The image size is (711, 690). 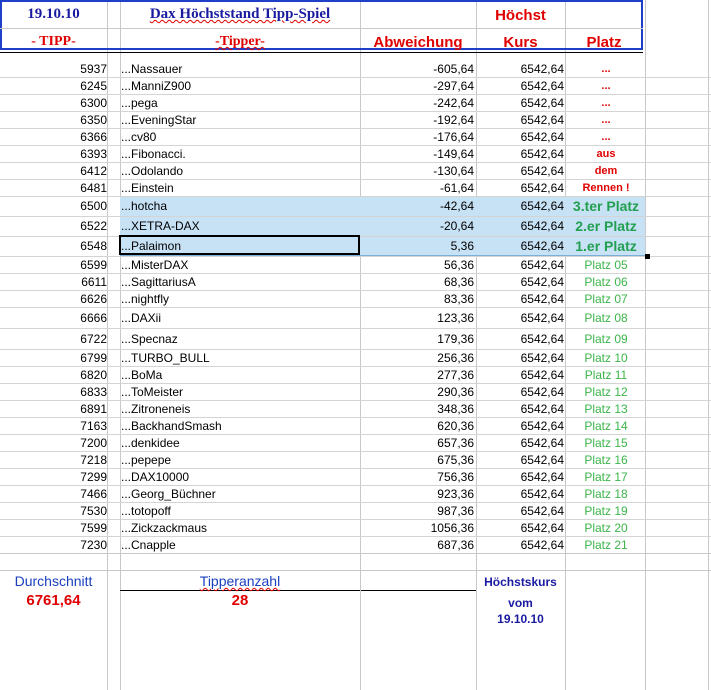 I want to click on header-kurs: Kurs, so click(x=520, y=42).